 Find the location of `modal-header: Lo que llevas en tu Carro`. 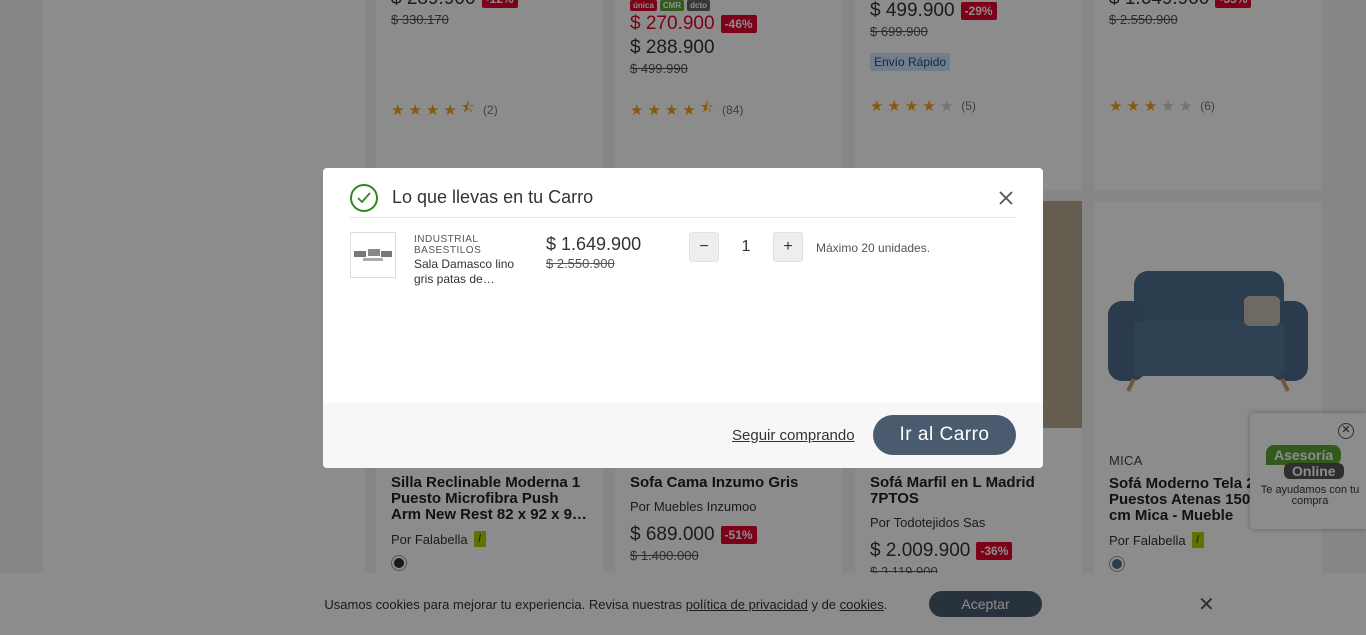

modal-header: Lo que llevas en tu Carro is located at coordinates (683, 198).